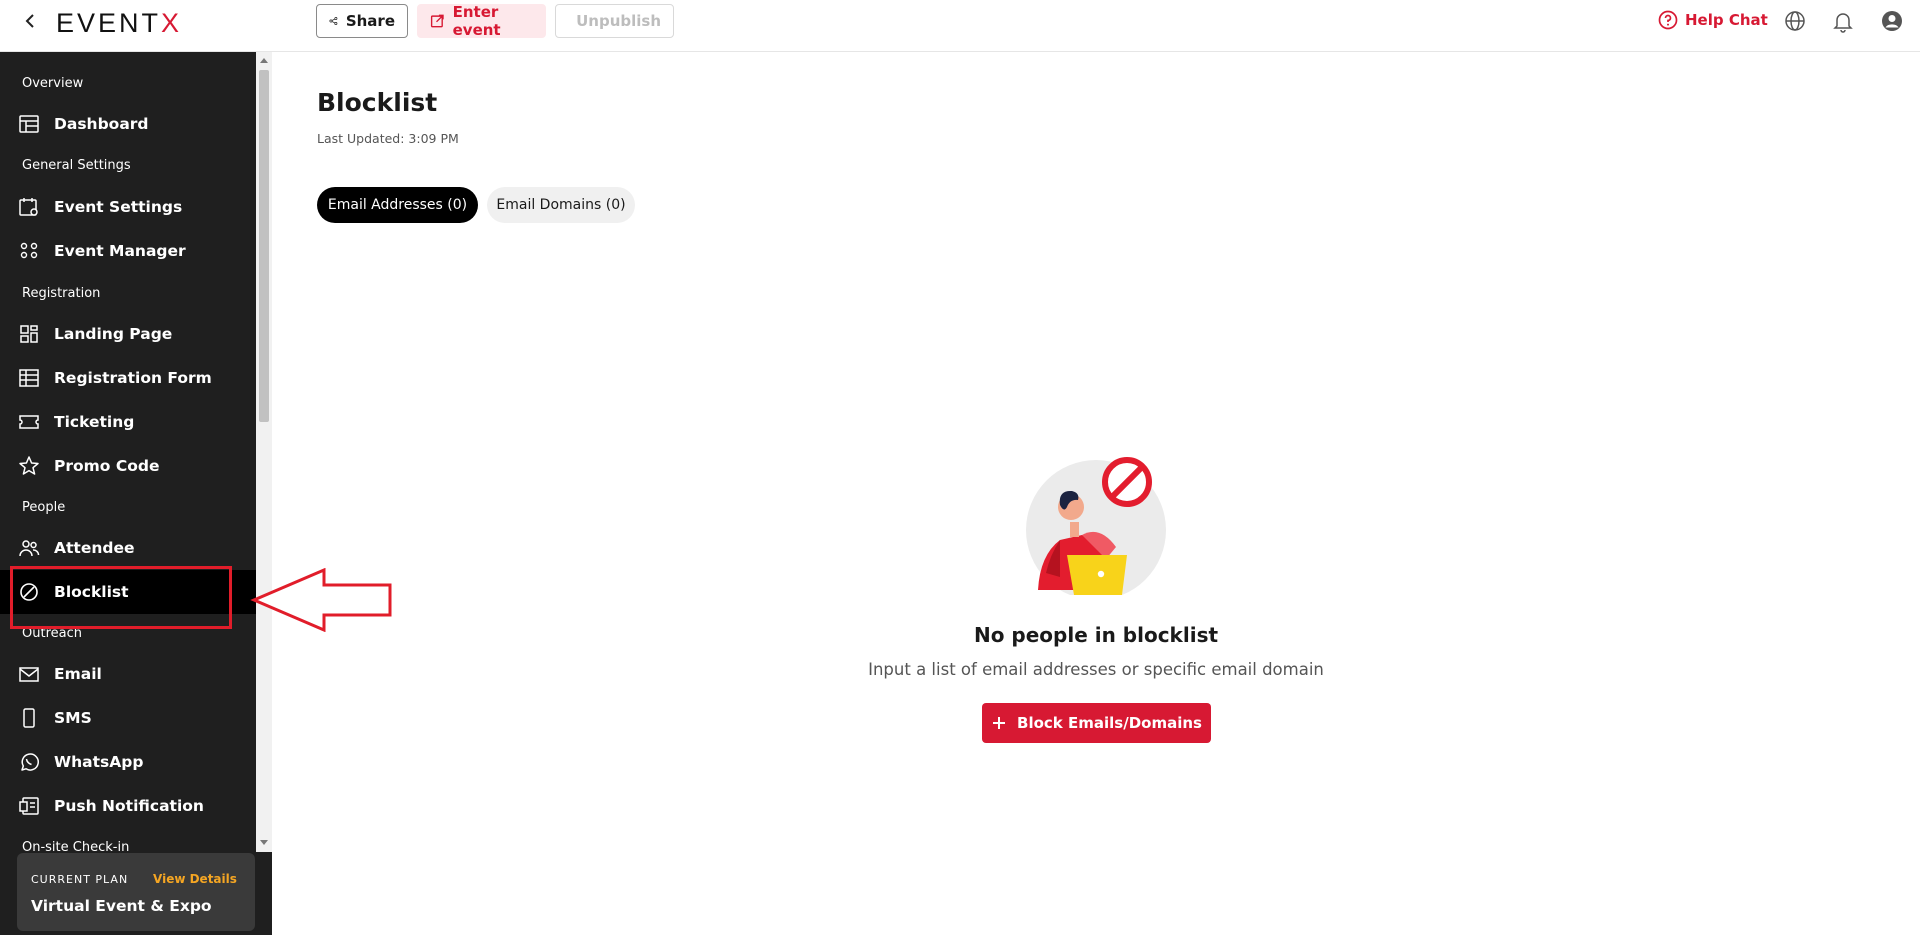 The image size is (1920, 935). I want to click on enter-event-button: Enter event, so click(481, 21).